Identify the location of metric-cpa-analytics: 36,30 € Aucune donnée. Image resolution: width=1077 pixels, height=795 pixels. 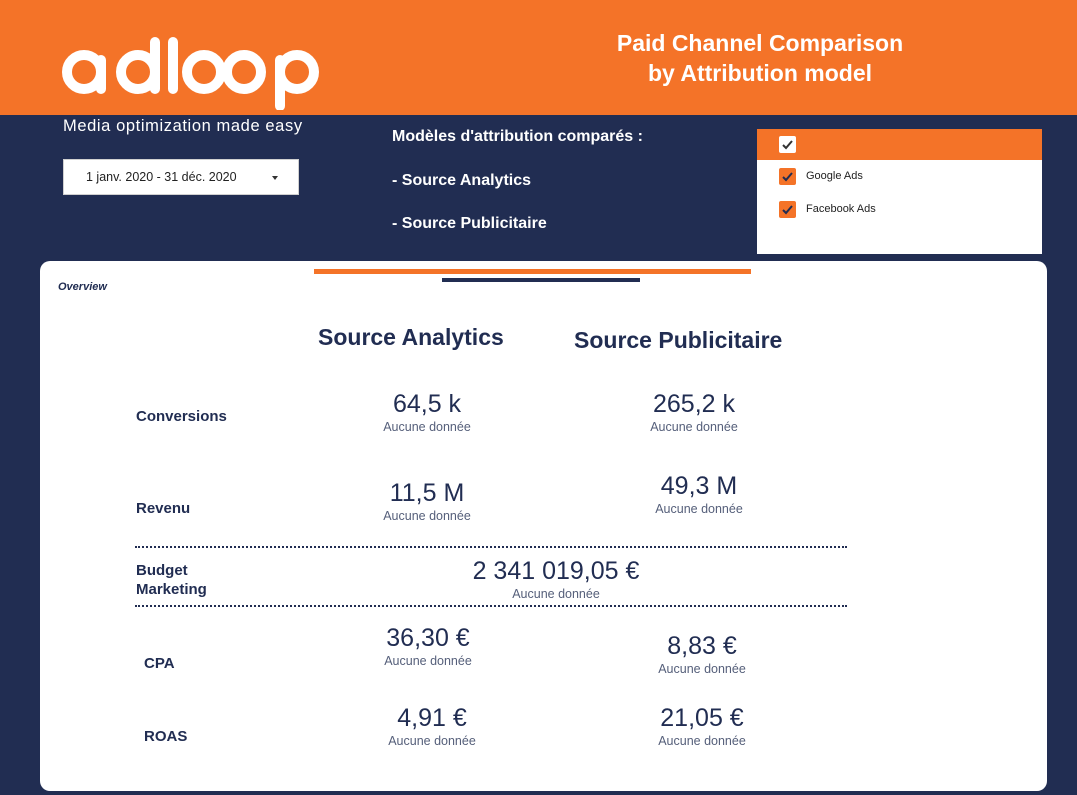
(428, 646).